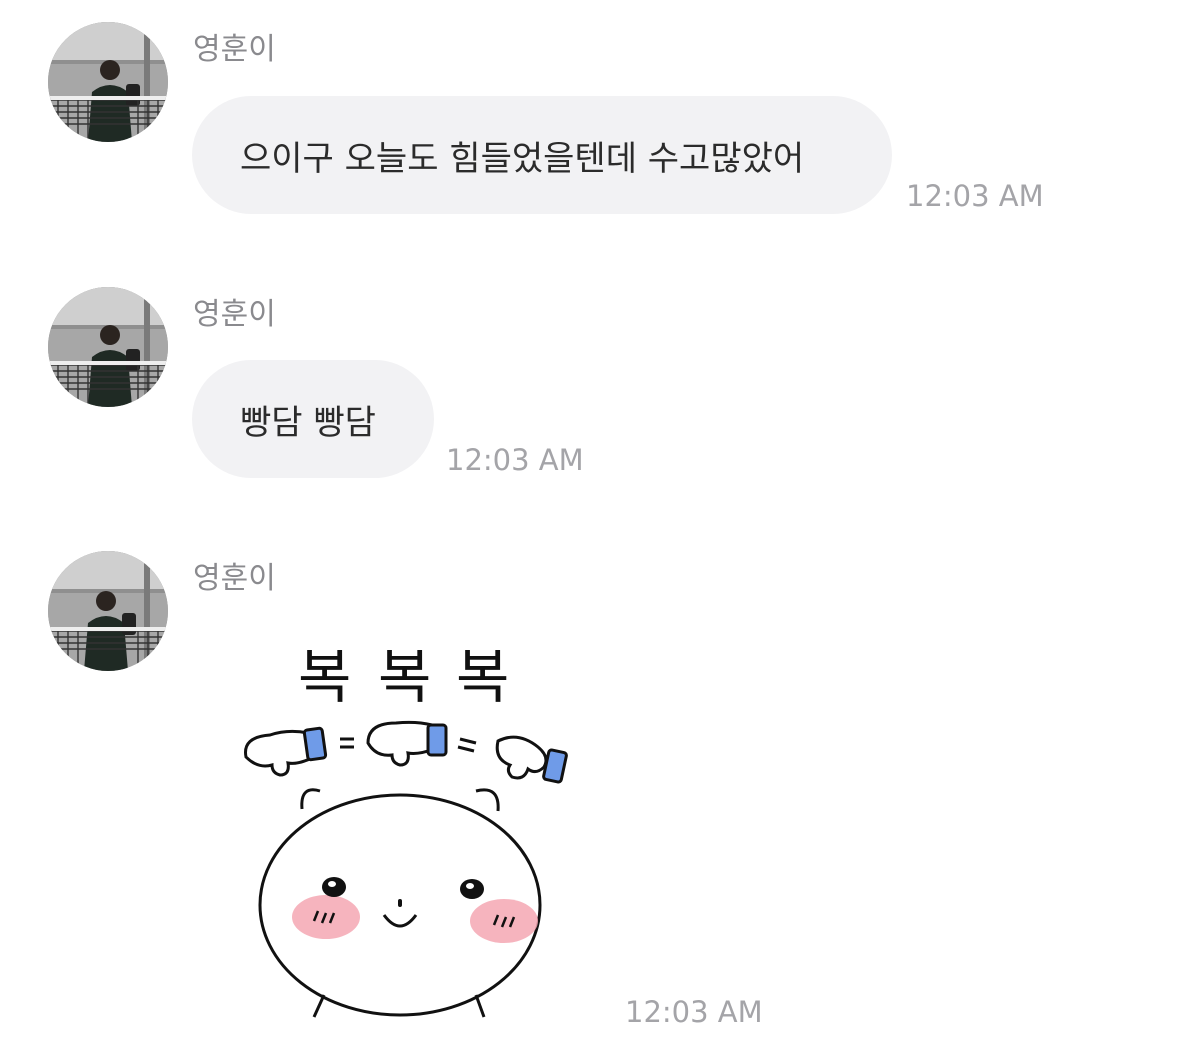 The image size is (1179, 1053). I want to click on message-text: 으이구 오늘도 힘들었을텐데 수고많았어, so click(522, 158).